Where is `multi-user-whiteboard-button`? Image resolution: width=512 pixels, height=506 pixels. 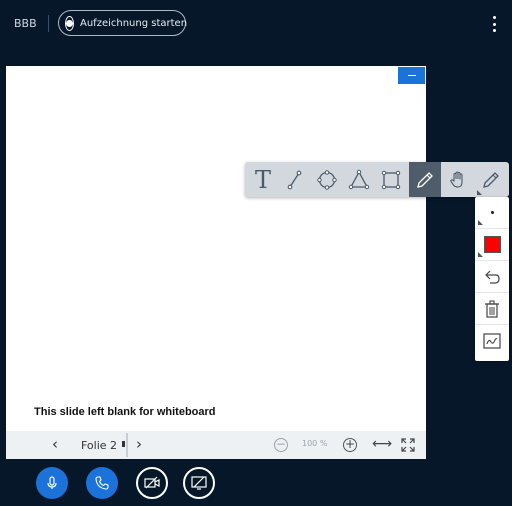 multi-user-whiteboard-button is located at coordinates (492, 341).